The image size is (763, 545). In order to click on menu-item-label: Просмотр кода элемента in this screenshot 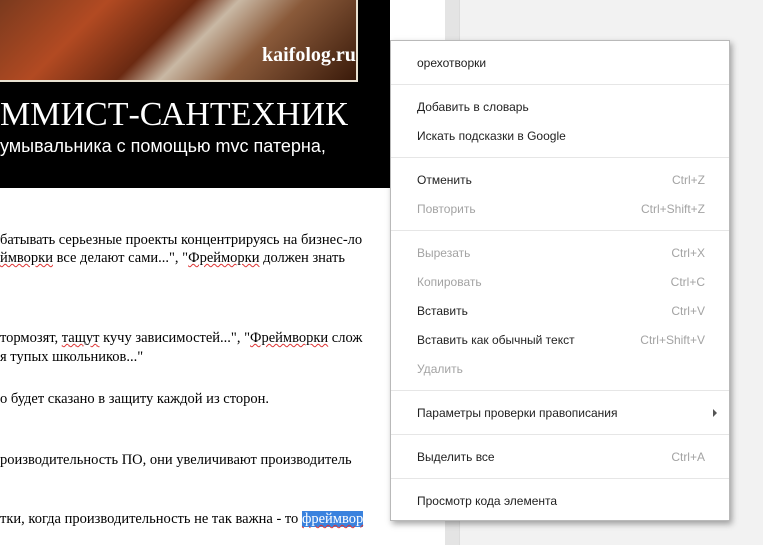, I will do `click(487, 501)`.